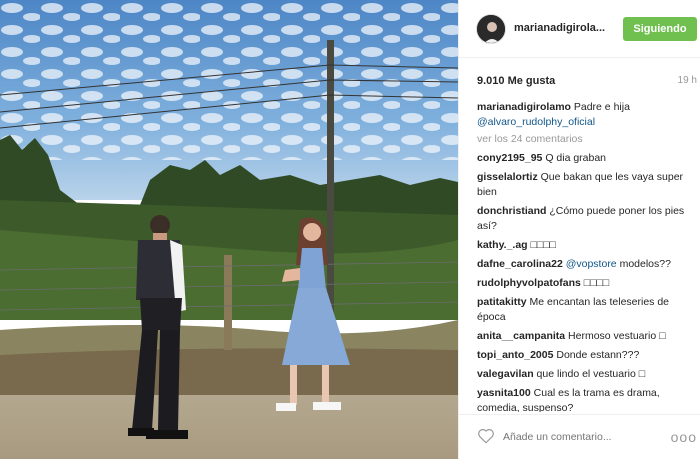 This screenshot has width=700, height=459. What do you see at coordinates (504, 393) in the screenshot?
I see `comment-username: yasnita100` at bounding box center [504, 393].